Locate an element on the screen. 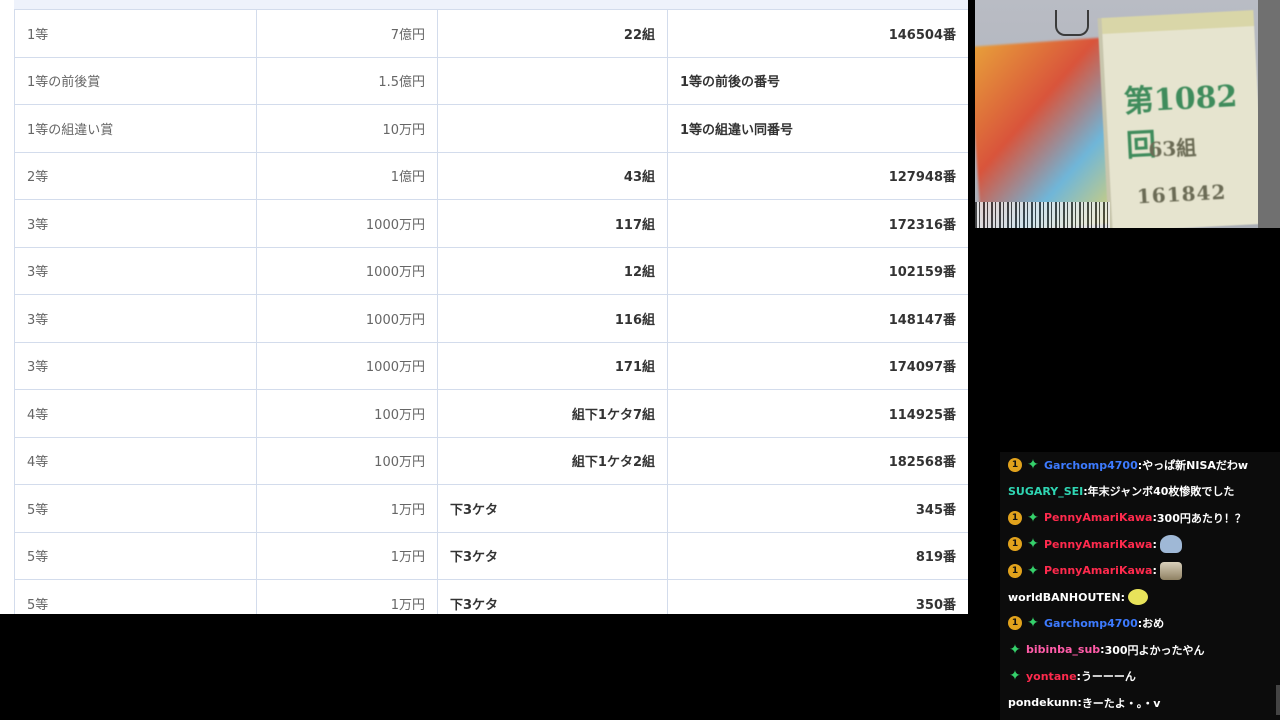 The width and height of the screenshot is (1280, 720). winning-number: 146504番 is located at coordinates (817, 33).